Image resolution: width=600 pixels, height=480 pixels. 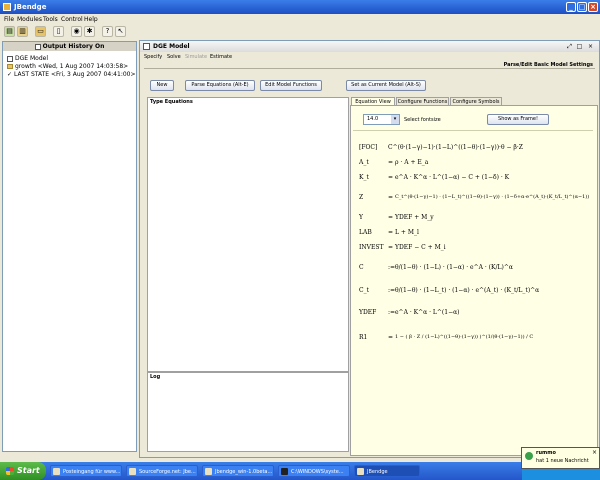 What do you see at coordinates (363, 337) in the screenshot?
I see `eq-lhs: R1` at bounding box center [363, 337].